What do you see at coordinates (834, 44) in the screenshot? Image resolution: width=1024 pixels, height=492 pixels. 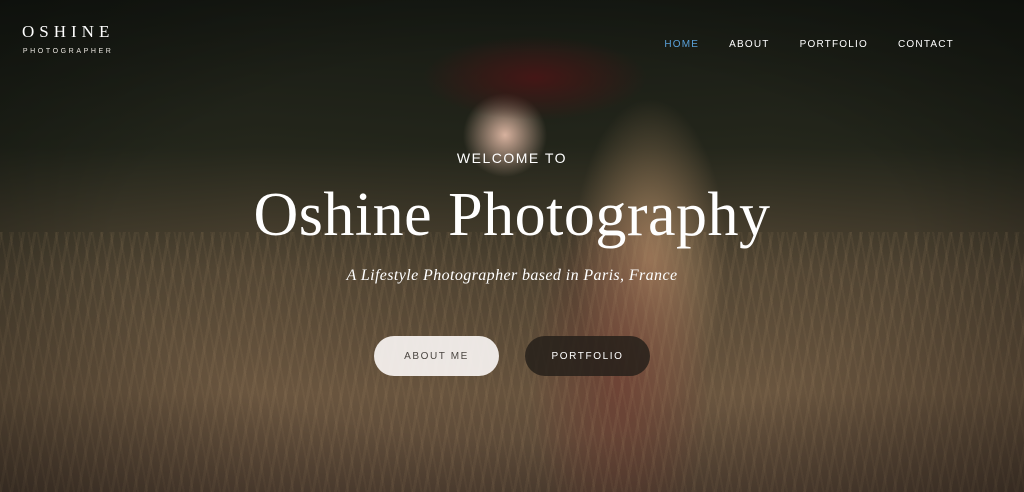 I see `nav-item-portfolio: PORTFOLIO` at bounding box center [834, 44].